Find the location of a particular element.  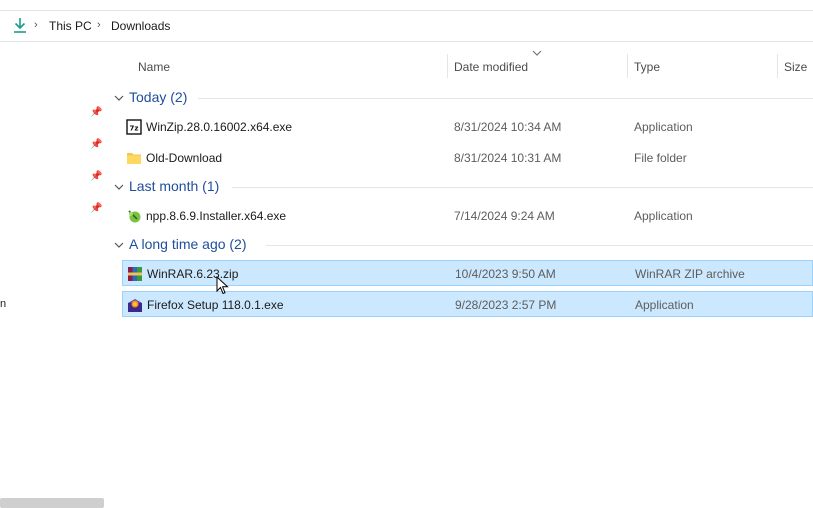

download-arrow-icon is located at coordinates (20, 25).